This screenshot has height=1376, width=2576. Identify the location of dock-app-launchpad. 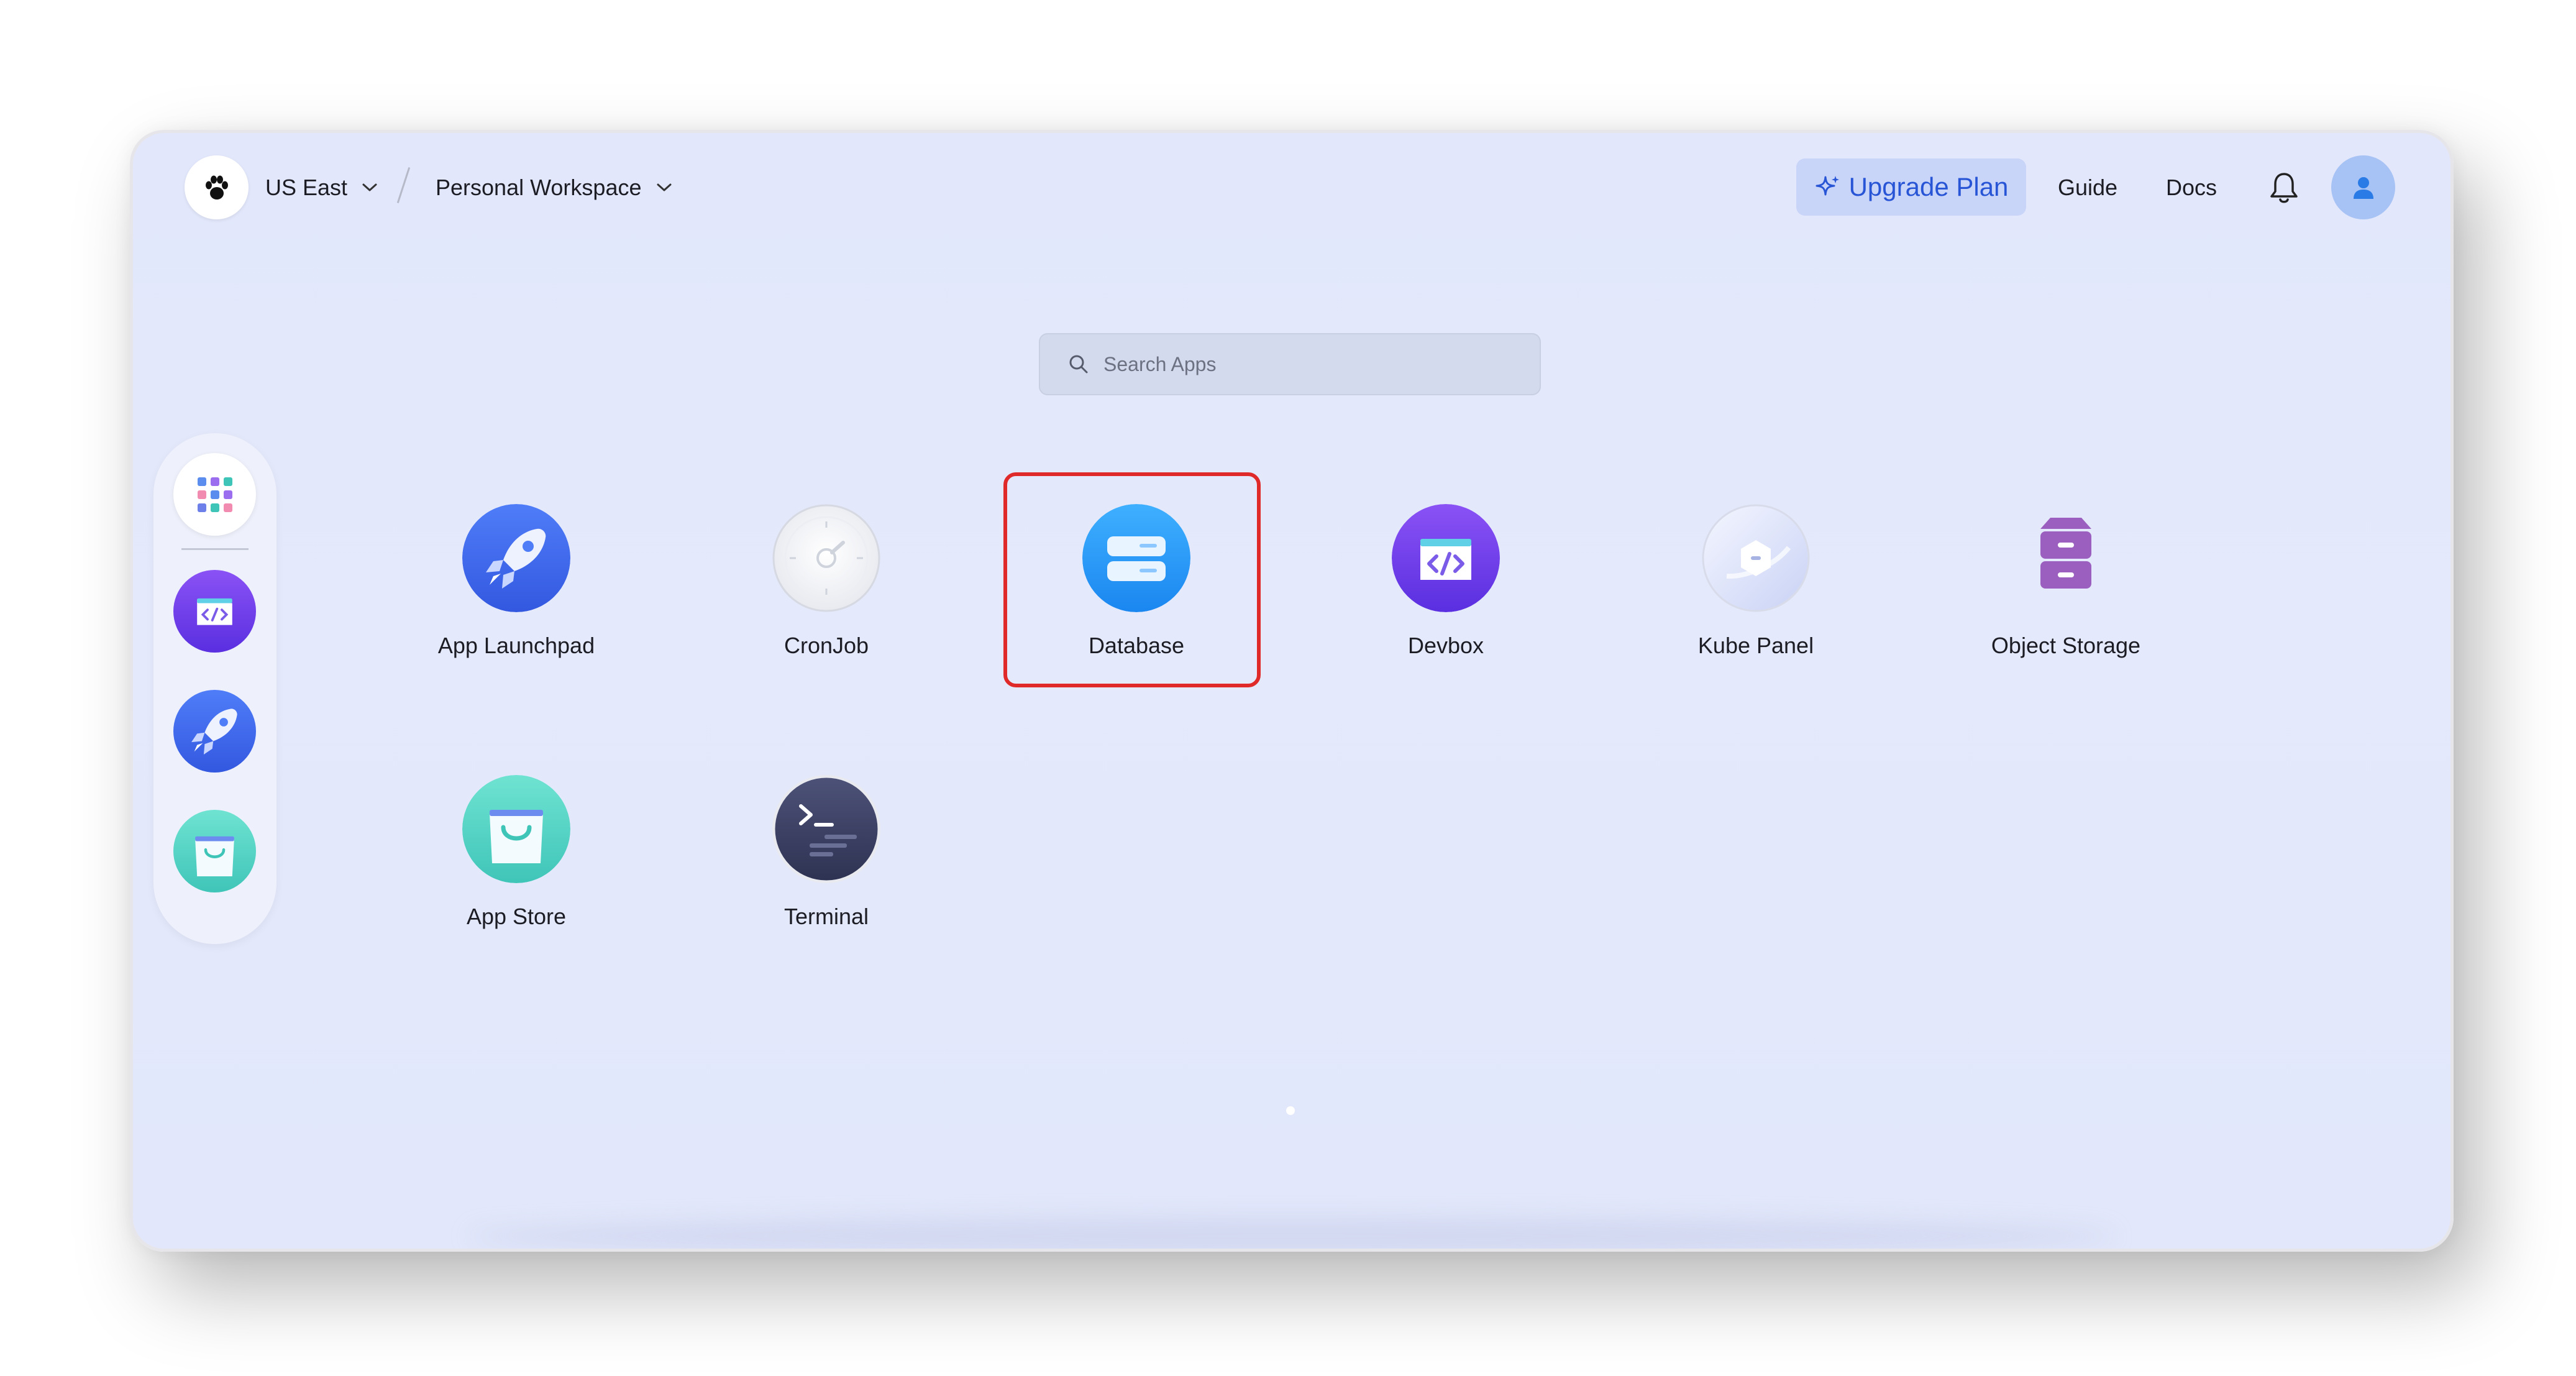
(214, 731).